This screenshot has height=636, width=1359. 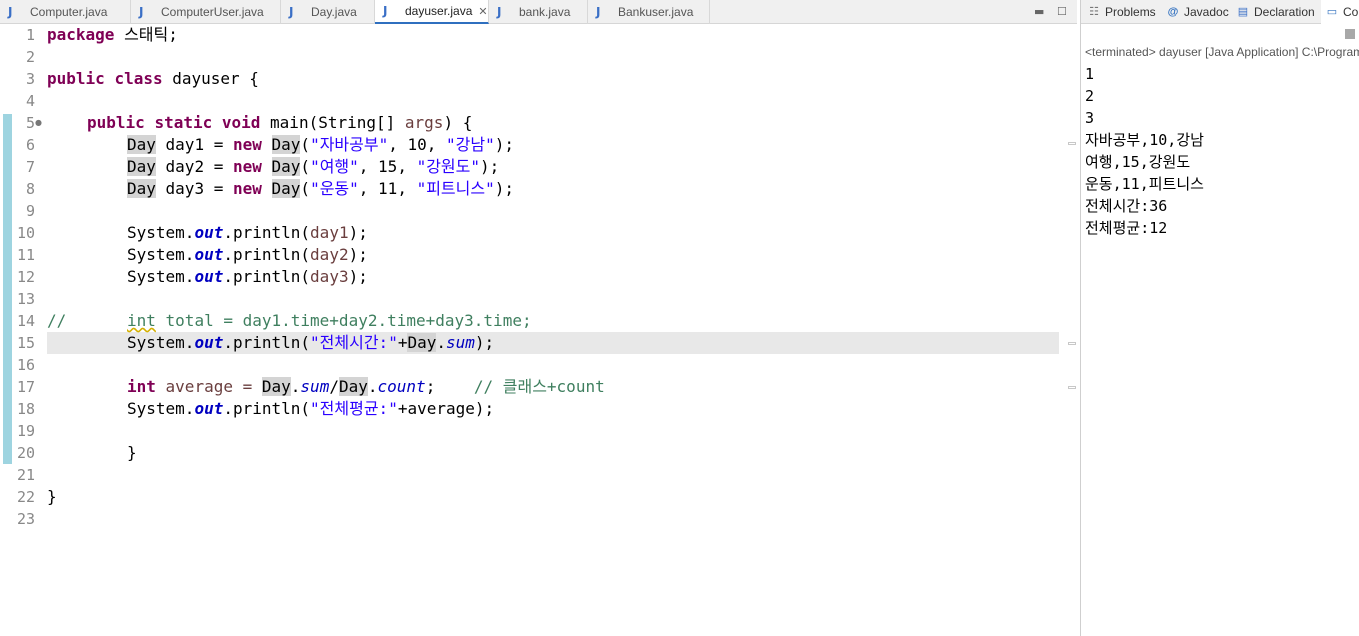 I want to click on comment: //, so click(x=57, y=320).